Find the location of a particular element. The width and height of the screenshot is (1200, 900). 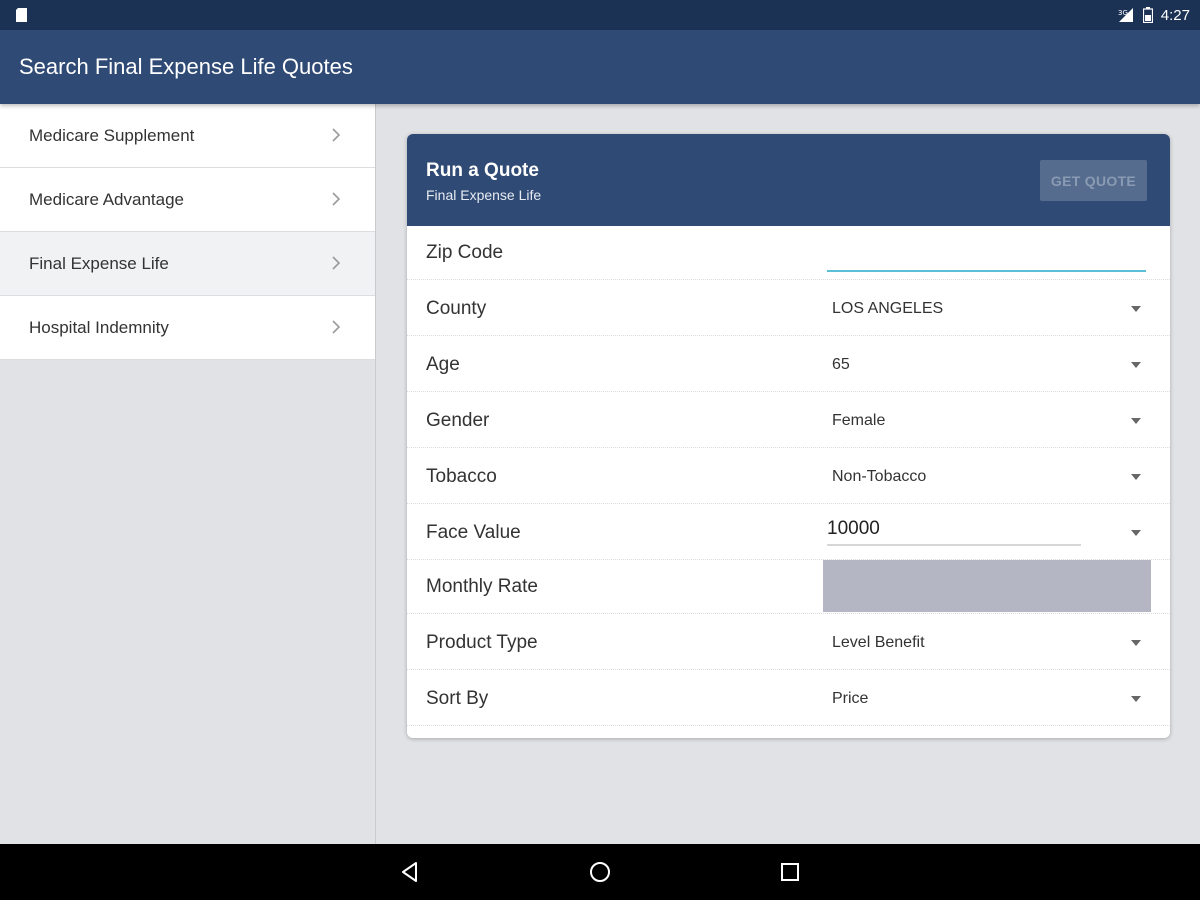

sidebar-item-label: Final Expense Life is located at coordinates (99, 263).